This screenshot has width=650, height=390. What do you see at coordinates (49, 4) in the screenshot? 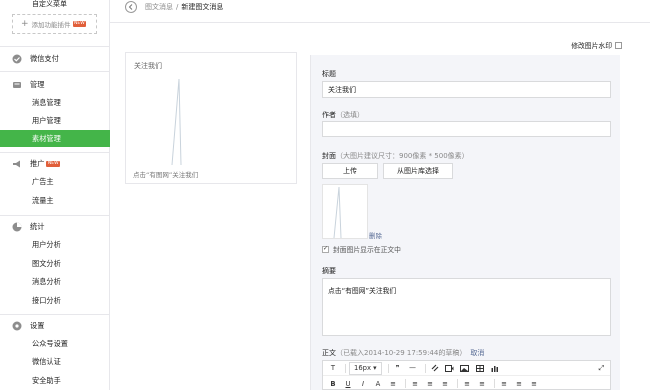
I see `sidebar-item-custom-menu: 自定义菜单` at bounding box center [49, 4].